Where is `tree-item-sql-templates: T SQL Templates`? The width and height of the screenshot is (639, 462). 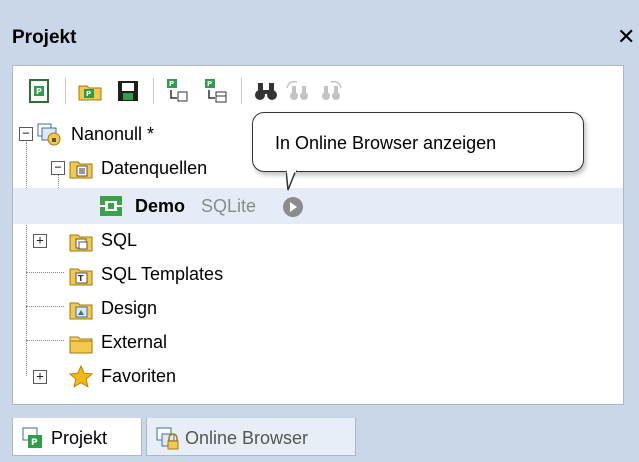
tree-item-sql-templates: T SQL Templates is located at coordinates (318, 274).